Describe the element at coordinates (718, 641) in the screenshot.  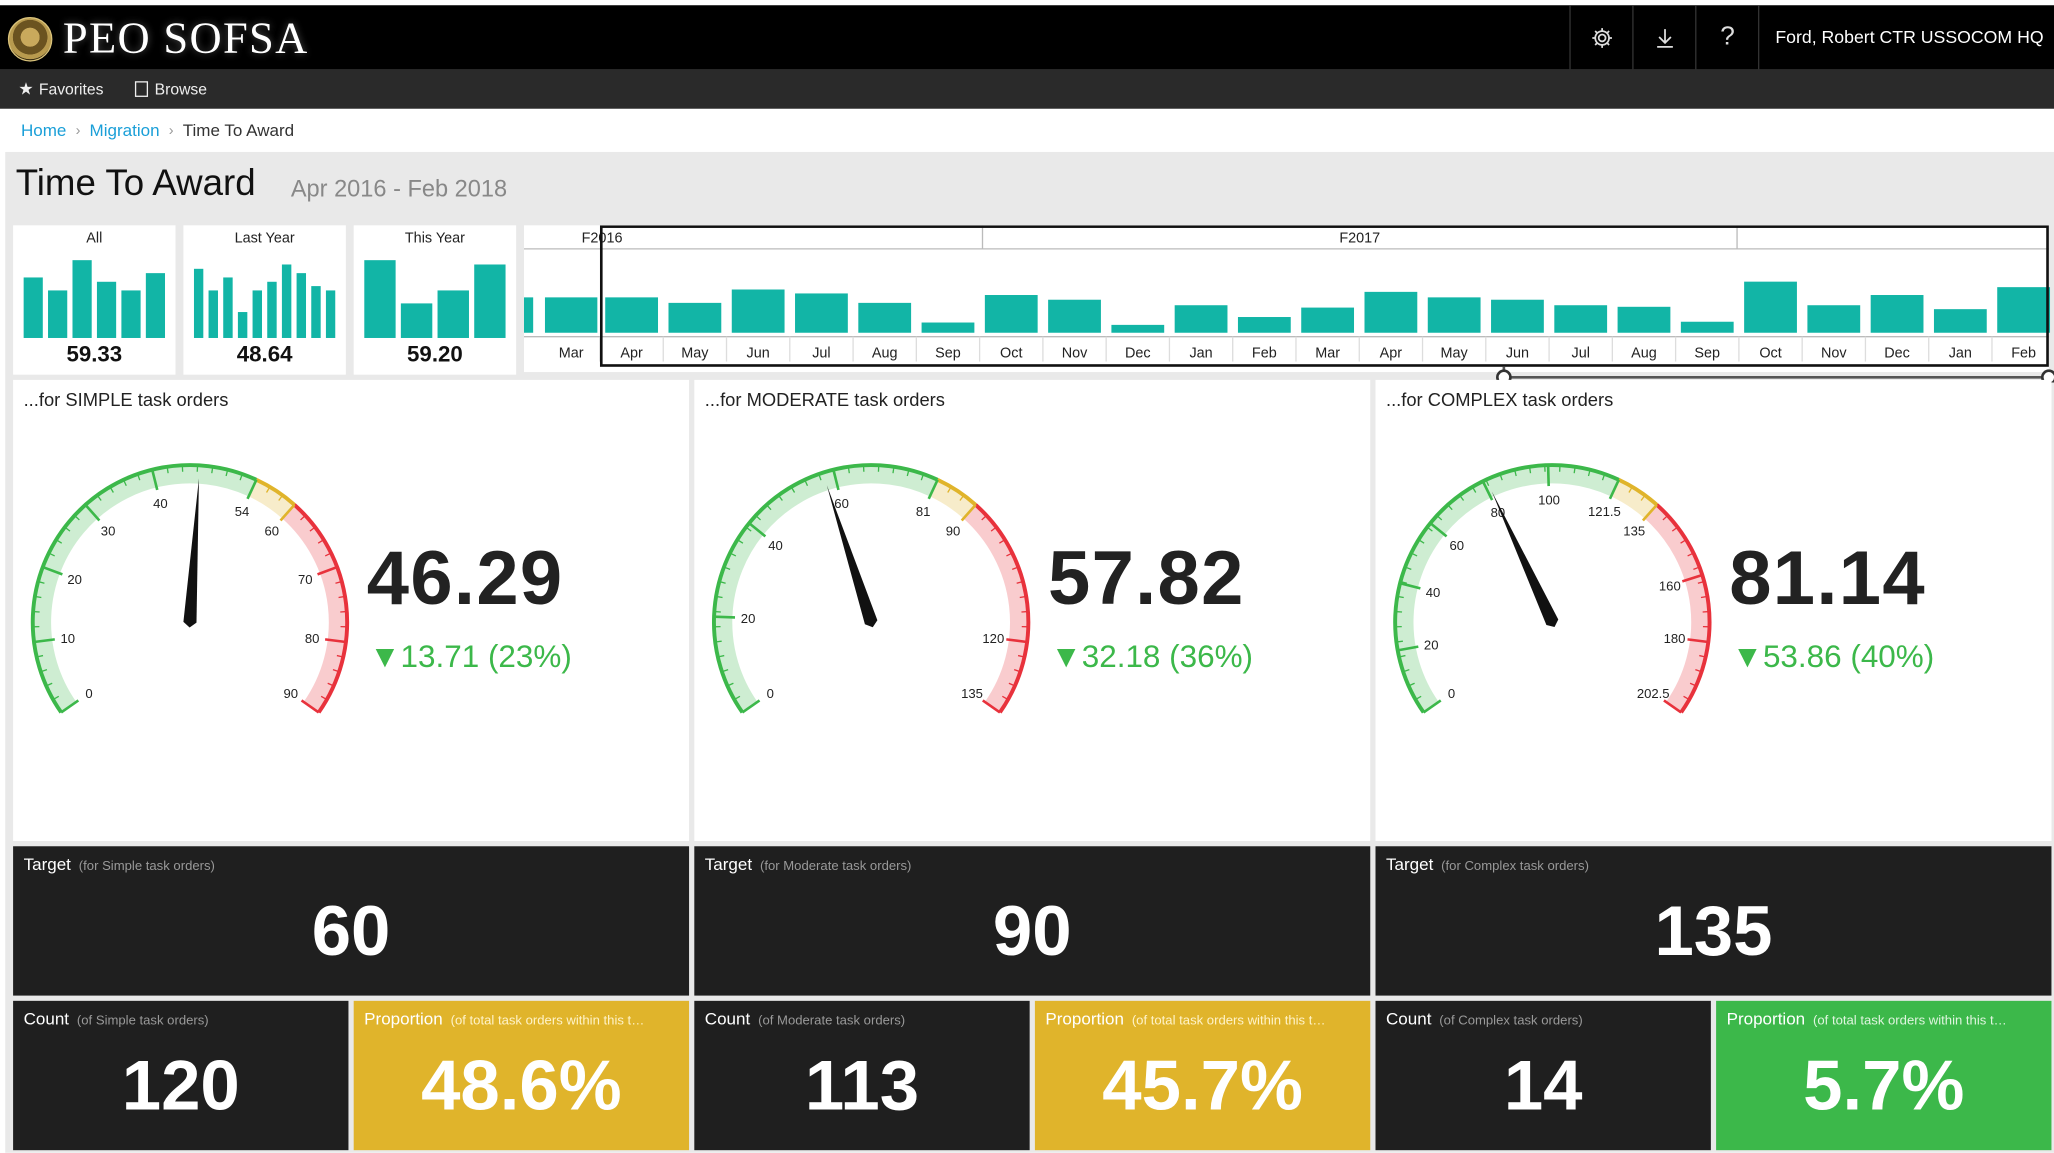
I see `gauge-minor-tick` at that location.